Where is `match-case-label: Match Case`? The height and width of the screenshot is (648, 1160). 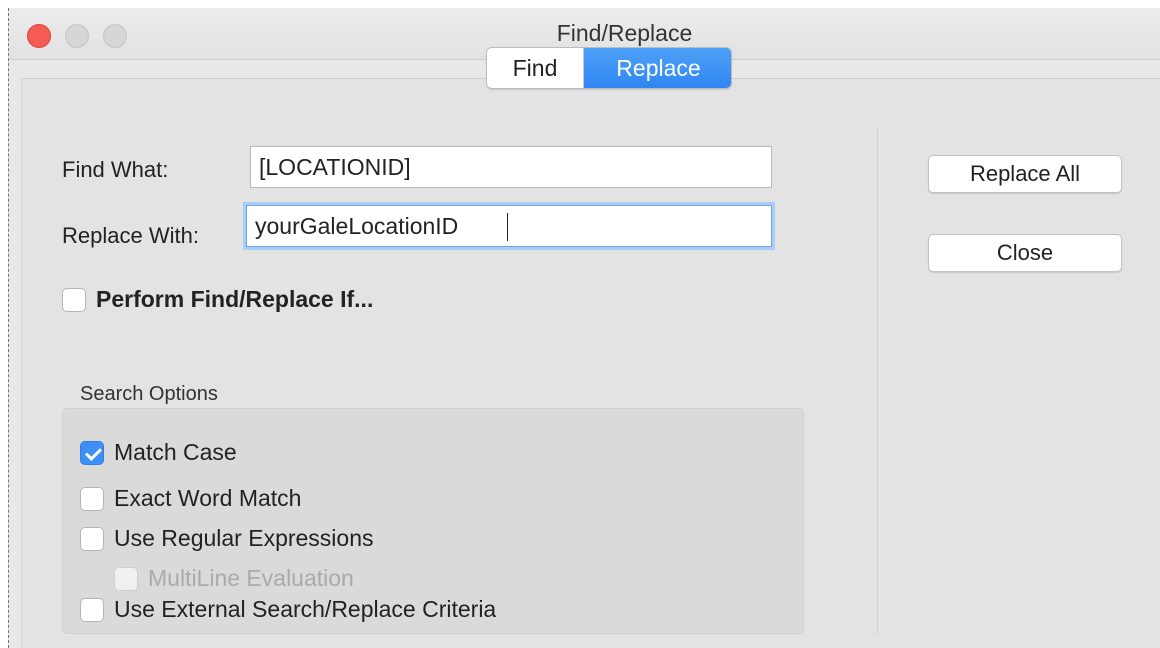 match-case-label: Match Case is located at coordinates (175, 452).